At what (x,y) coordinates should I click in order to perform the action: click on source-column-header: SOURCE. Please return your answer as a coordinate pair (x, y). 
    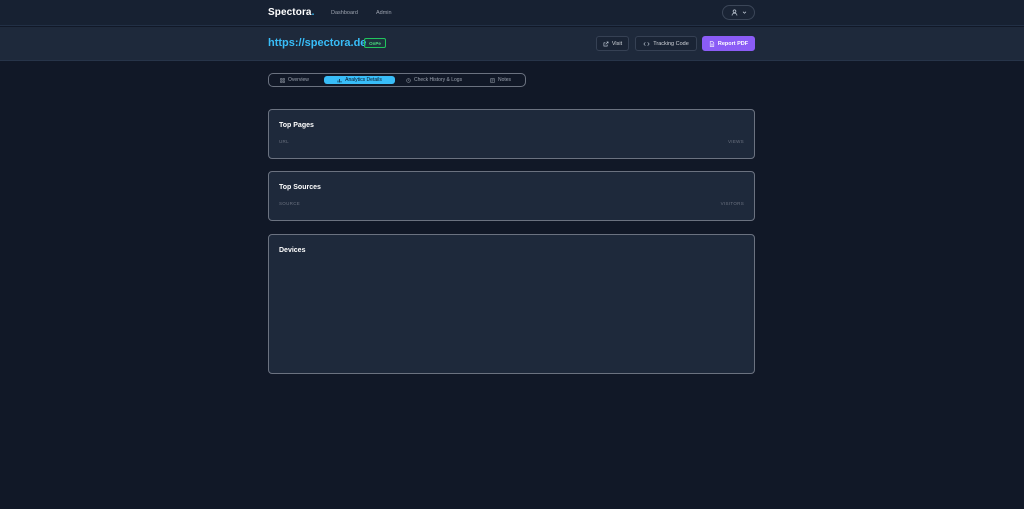
    Looking at the image, I should click on (290, 203).